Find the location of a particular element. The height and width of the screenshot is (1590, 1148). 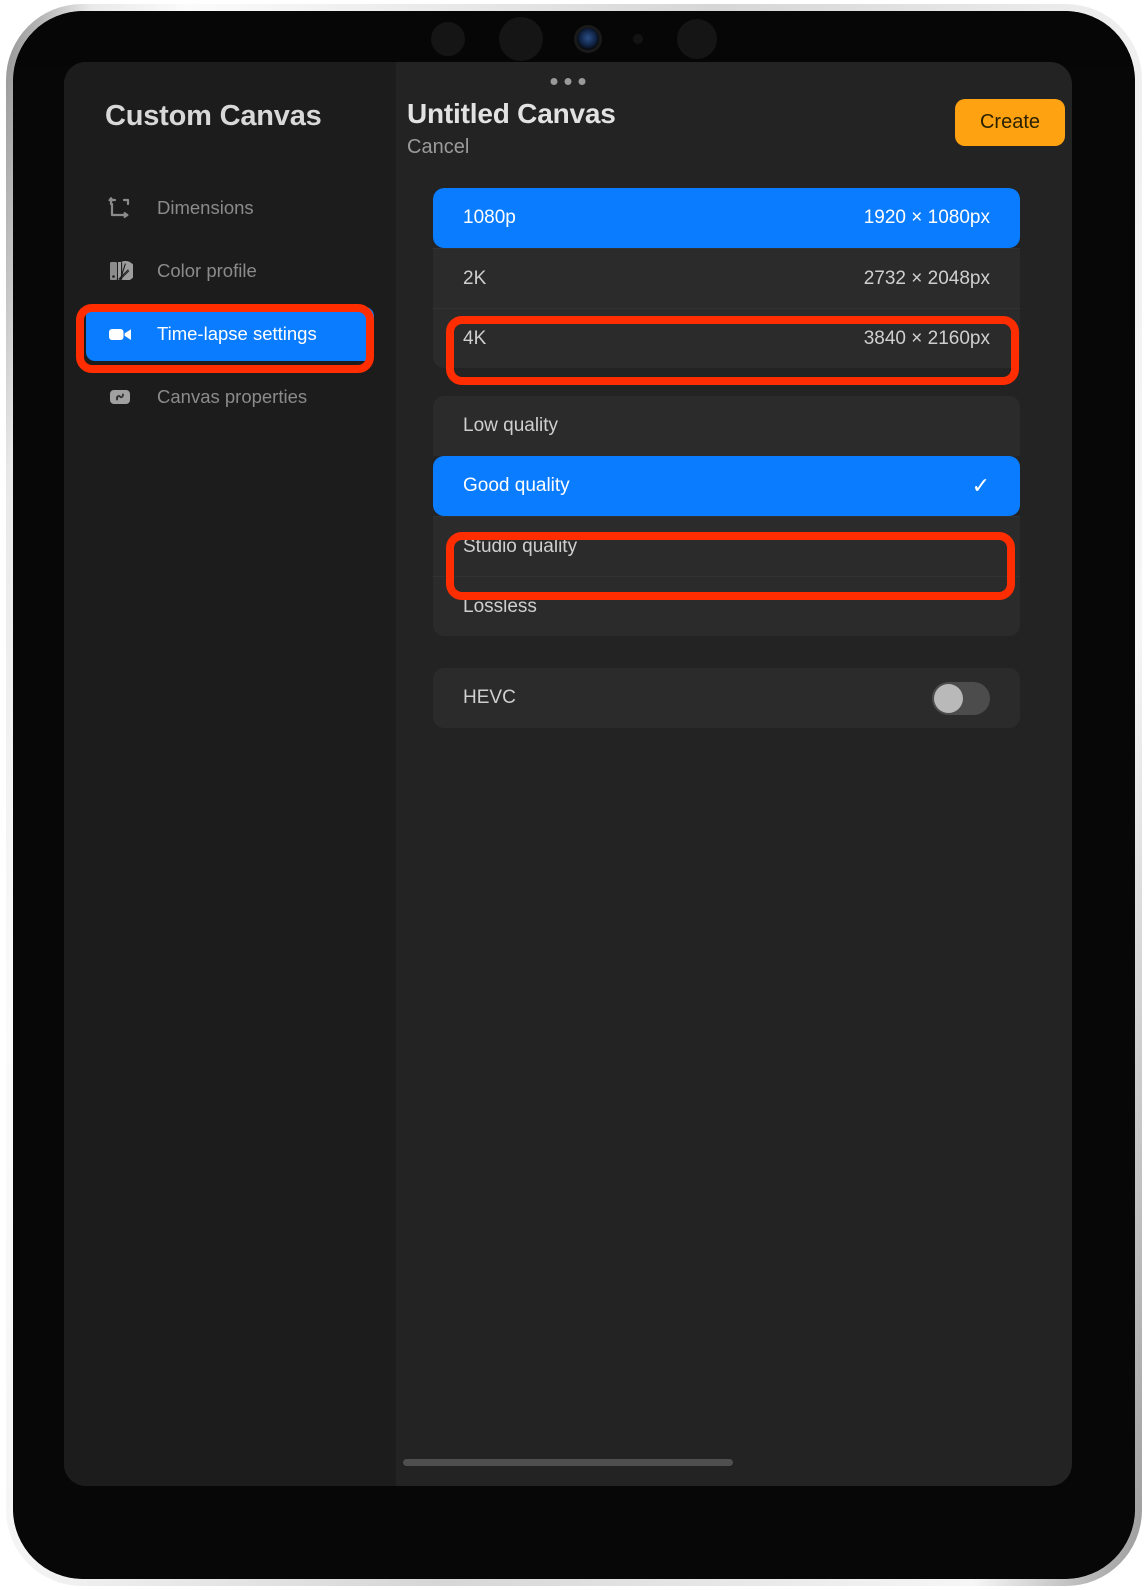

dimensions-icon is located at coordinates (120, 208).